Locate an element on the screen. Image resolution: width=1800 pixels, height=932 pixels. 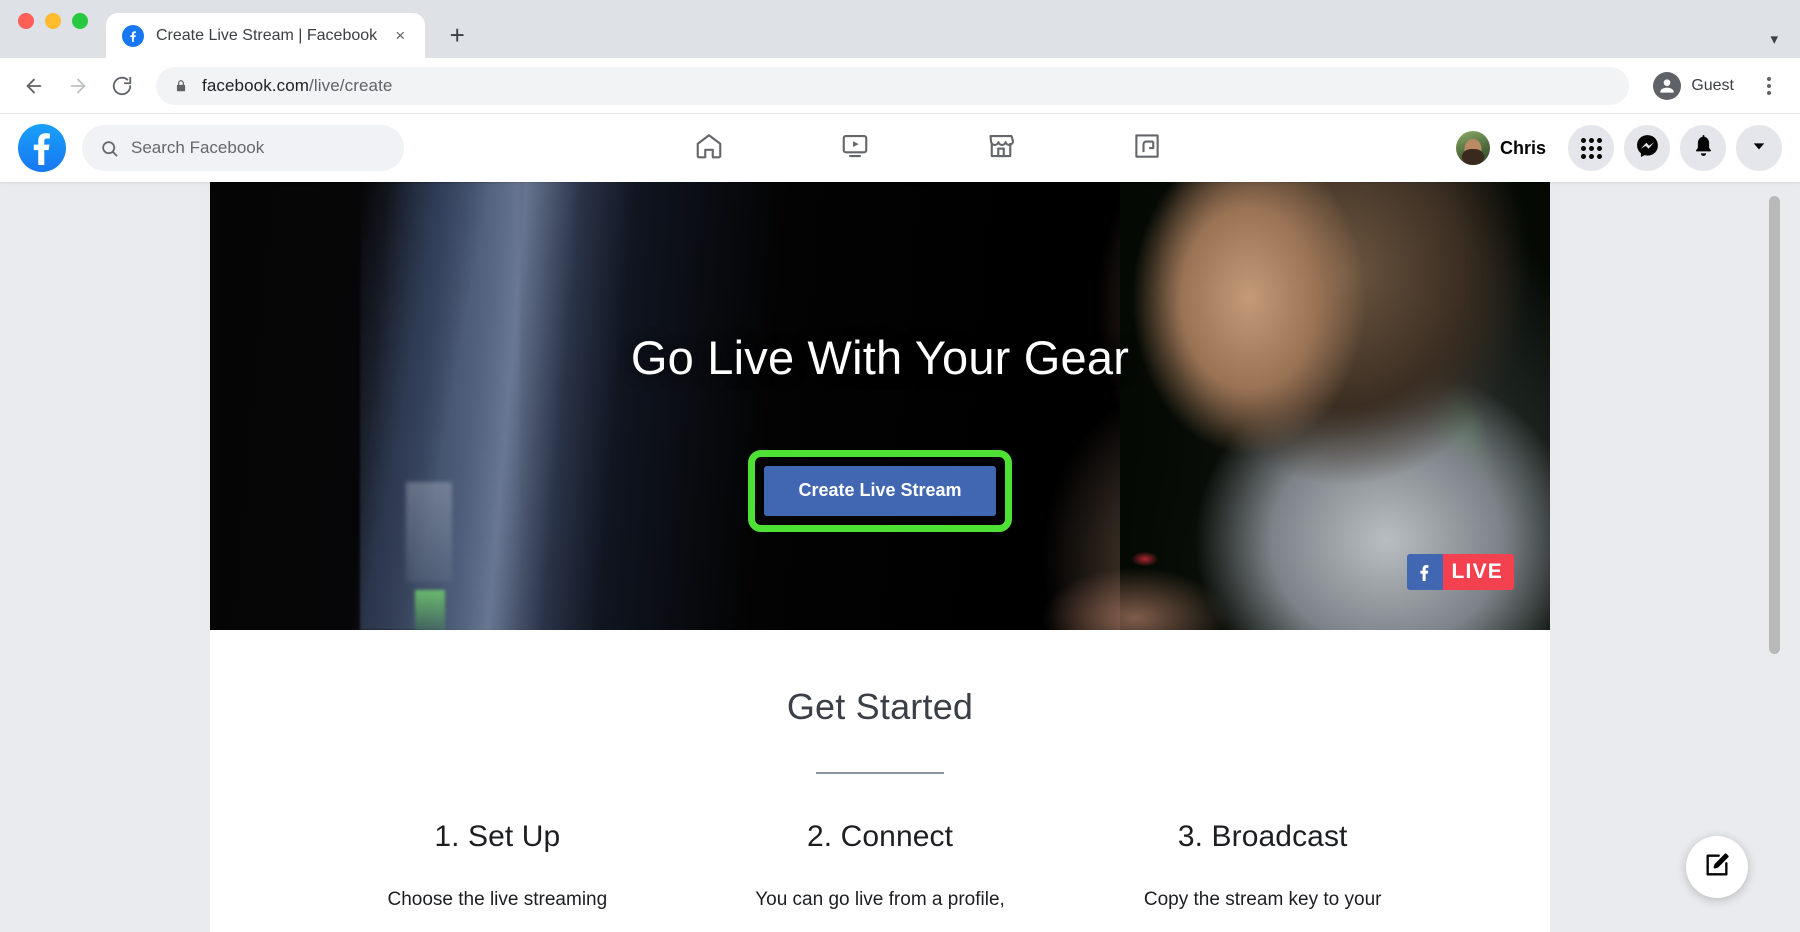
gaming-icon is located at coordinates (1147, 148).